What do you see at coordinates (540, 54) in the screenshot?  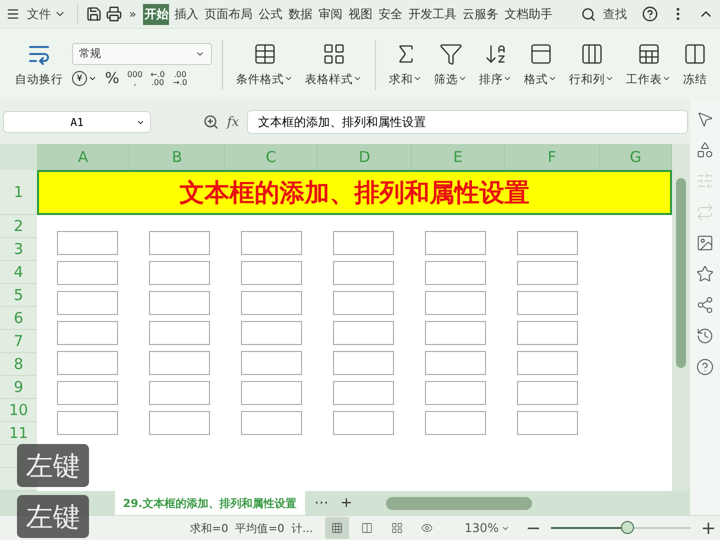 I see `format-icon` at bounding box center [540, 54].